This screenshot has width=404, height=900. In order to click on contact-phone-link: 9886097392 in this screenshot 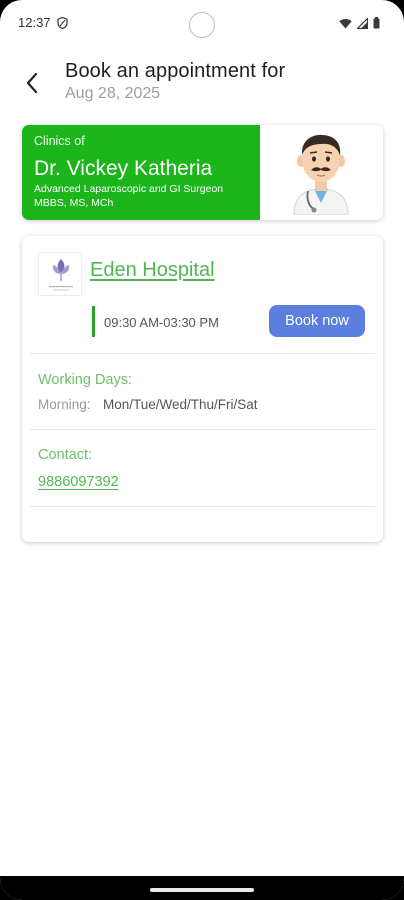, I will do `click(78, 482)`.